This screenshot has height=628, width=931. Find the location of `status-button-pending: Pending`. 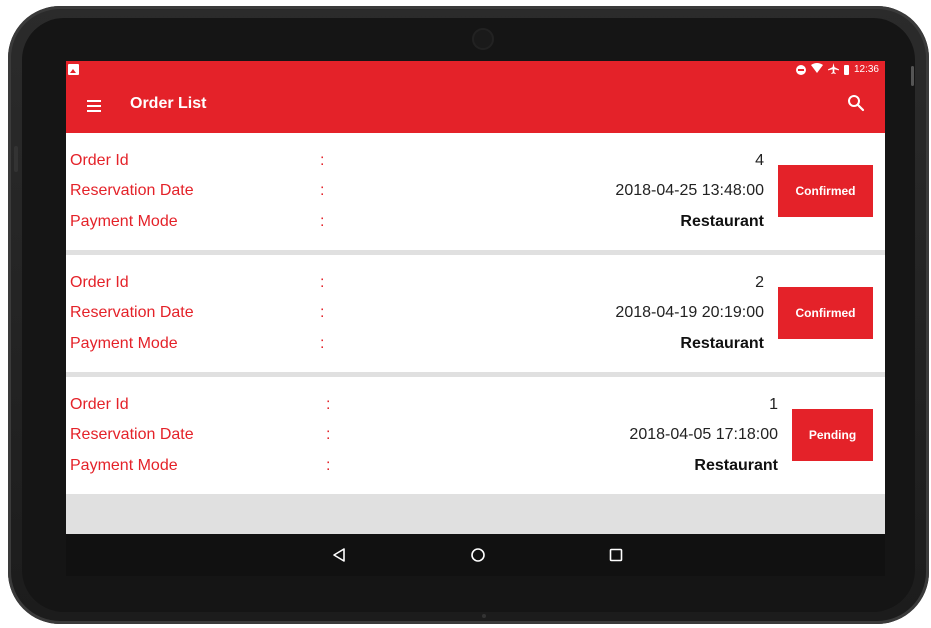

status-button-pending: Pending is located at coordinates (832, 435).